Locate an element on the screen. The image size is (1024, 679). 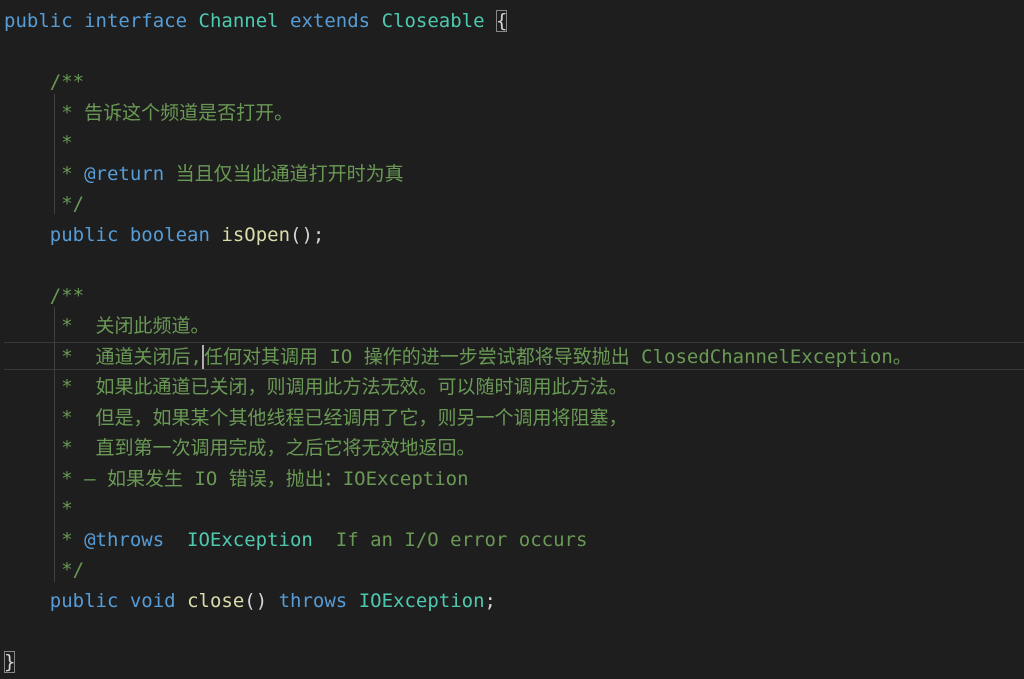
code-token: (); is located at coordinates (307, 234).